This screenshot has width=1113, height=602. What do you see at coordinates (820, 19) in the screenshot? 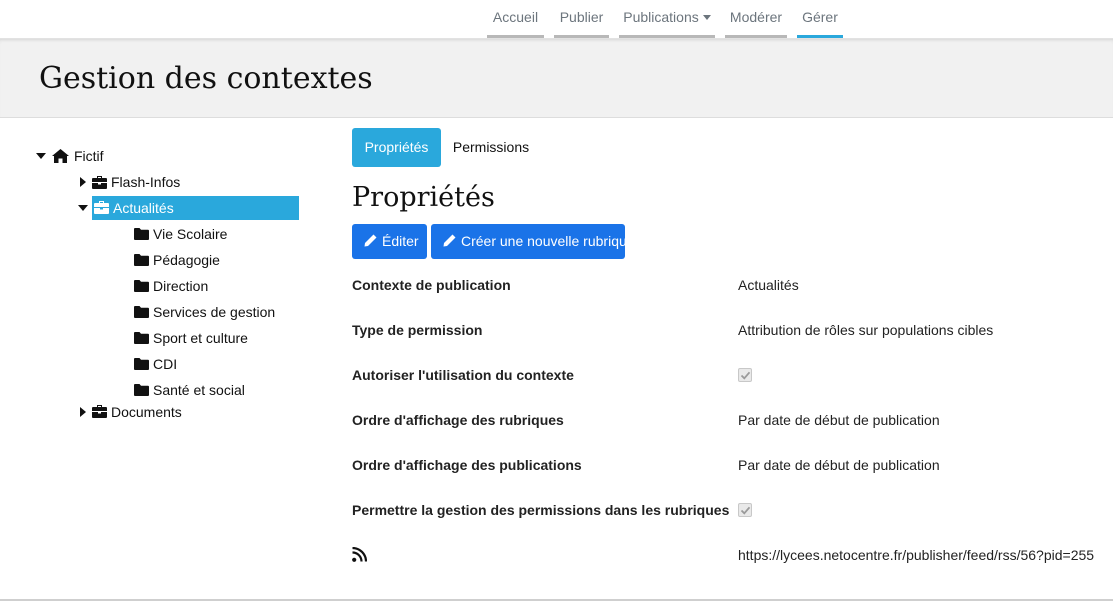
I see `nav-gerer: Gérer` at bounding box center [820, 19].